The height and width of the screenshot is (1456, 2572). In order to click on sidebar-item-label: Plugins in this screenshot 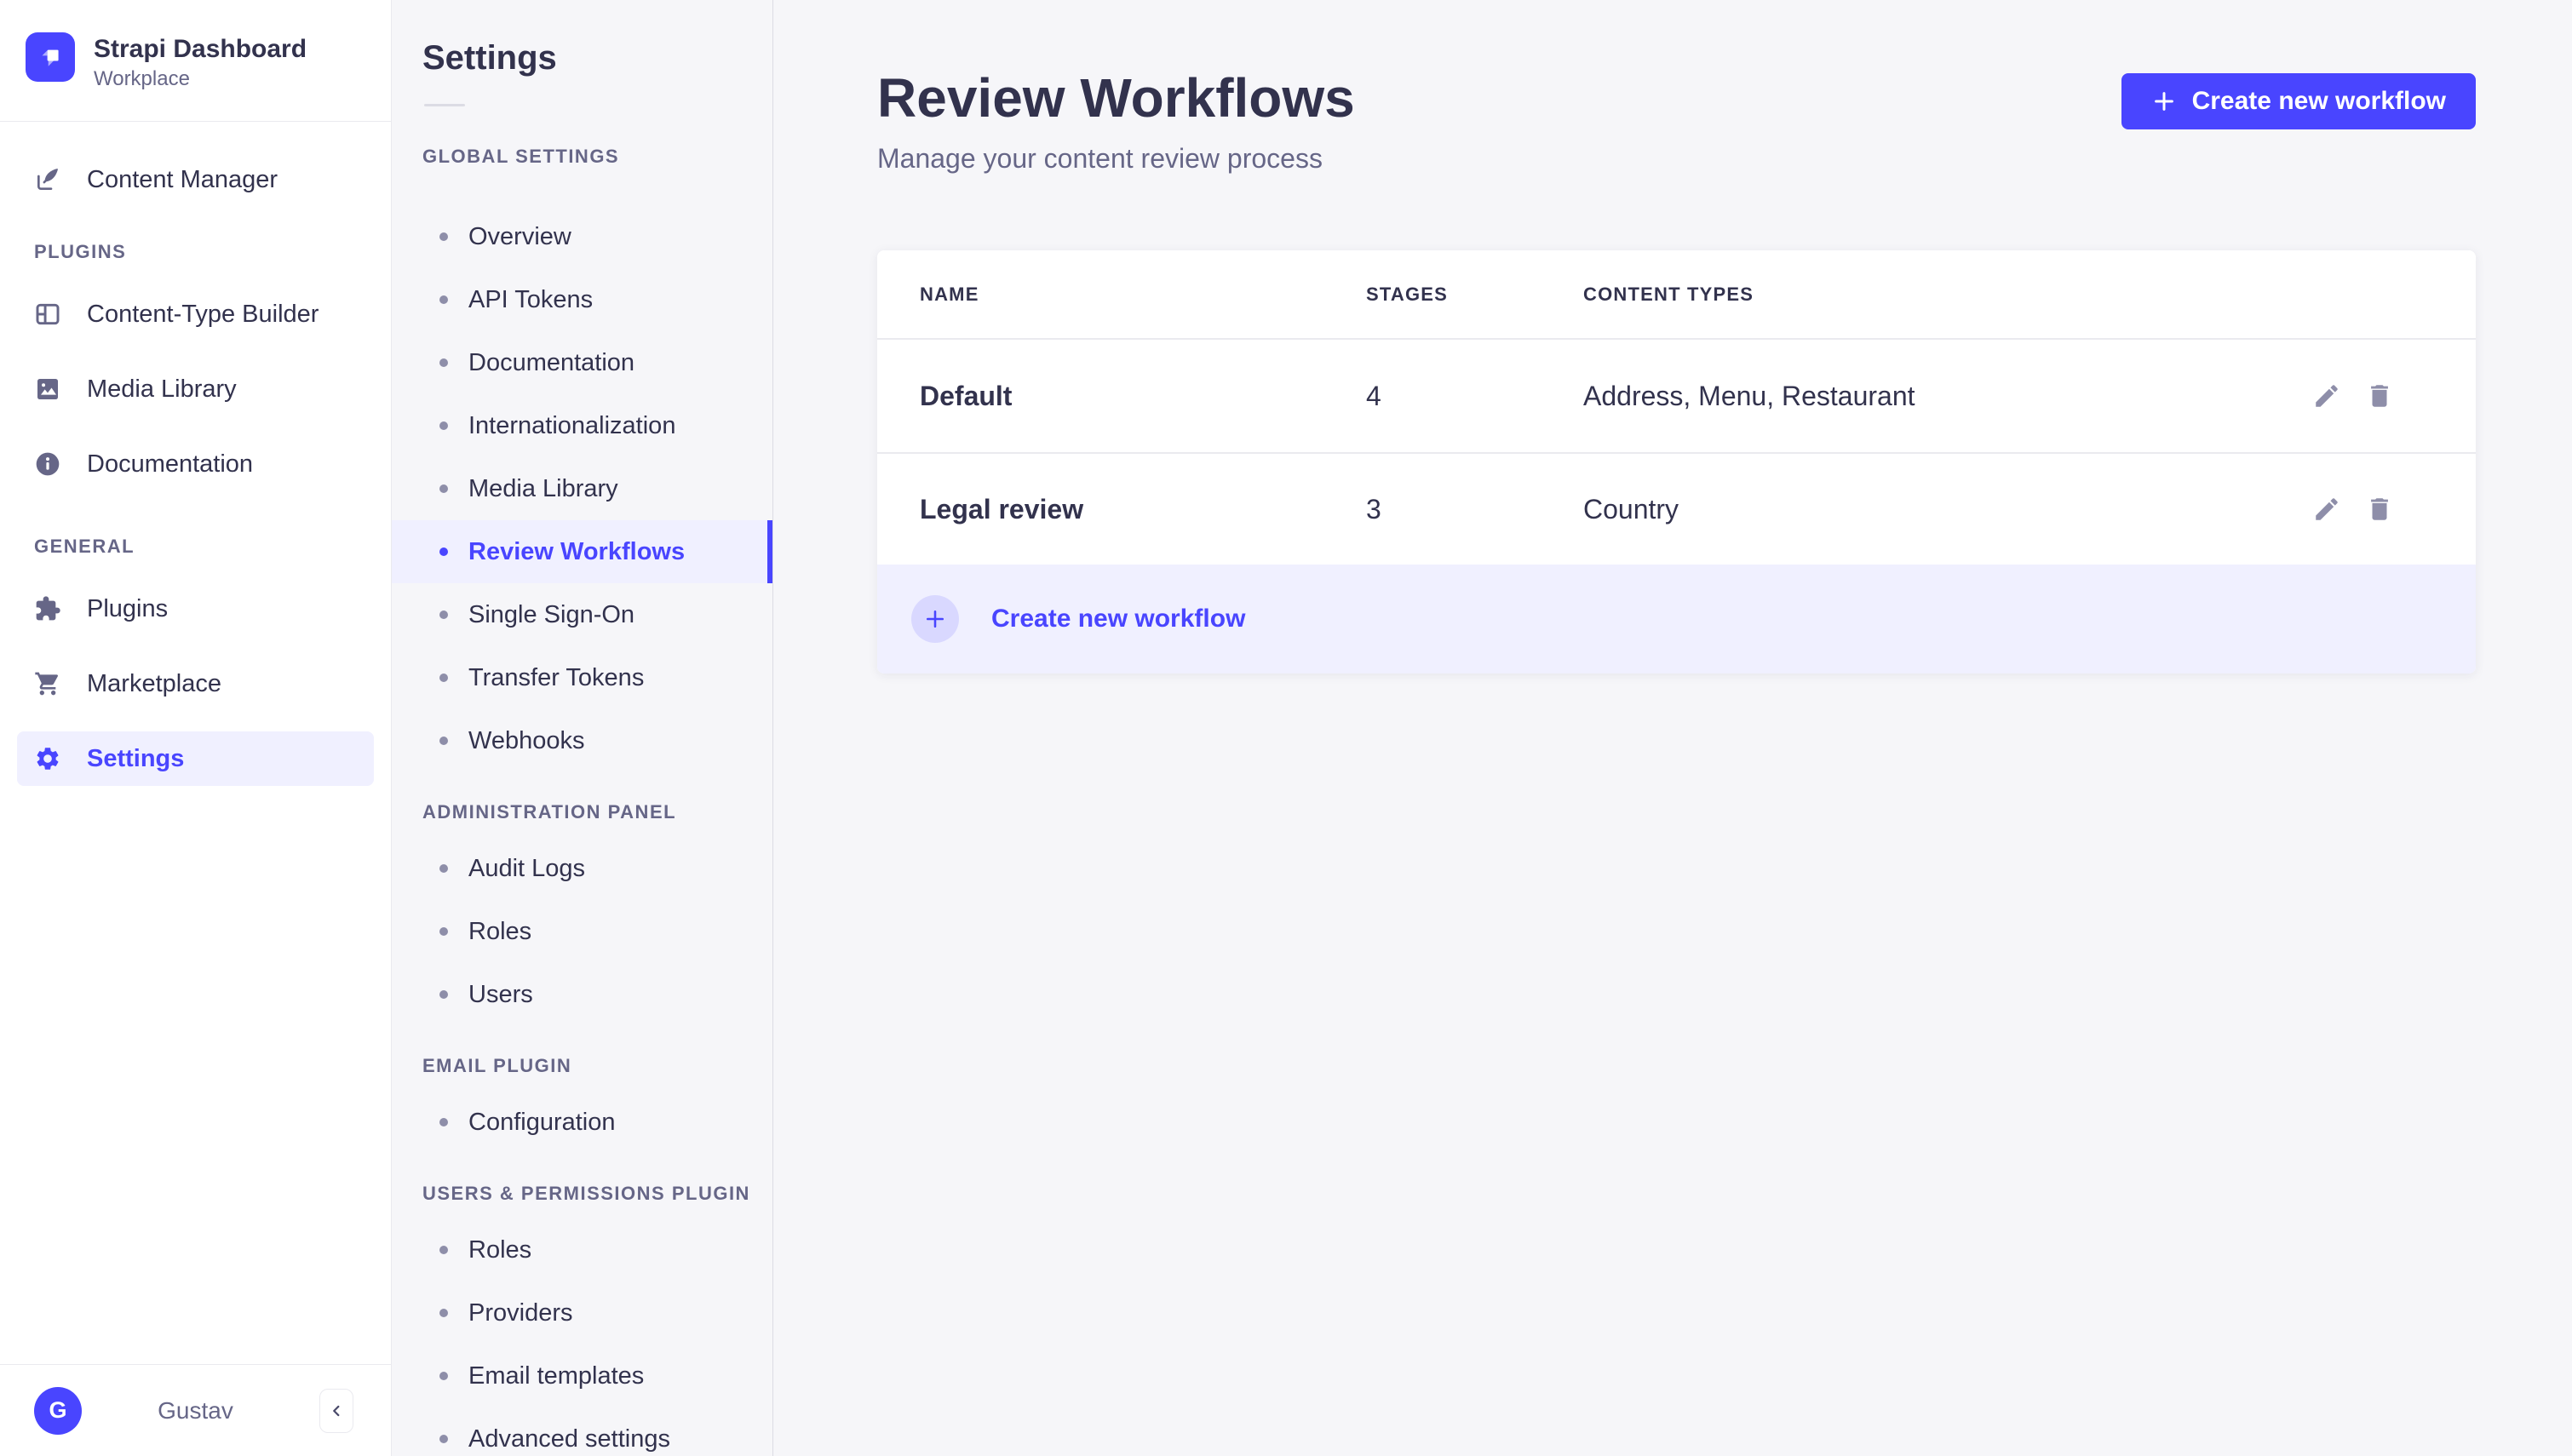, I will do `click(128, 608)`.